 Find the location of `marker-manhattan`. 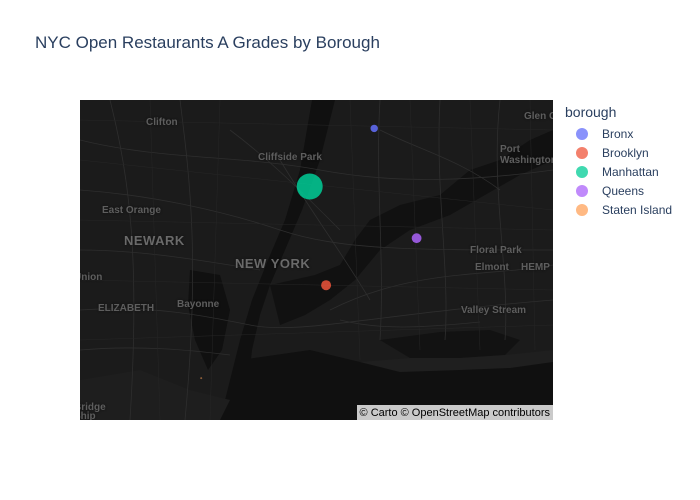

marker-manhattan is located at coordinates (309, 186).